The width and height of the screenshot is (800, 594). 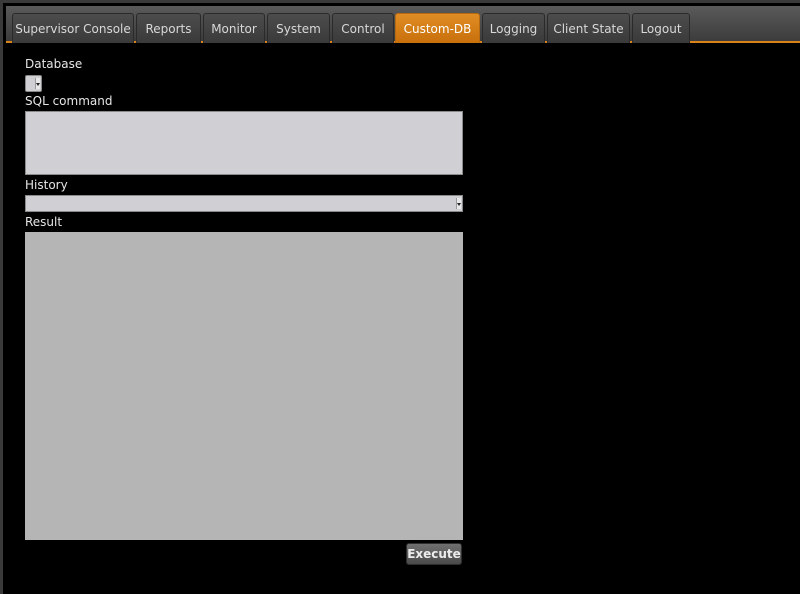 What do you see at coordinates (46, 185) in the screenshot?
I see `history-label: History` at bounding box center [46, 185].